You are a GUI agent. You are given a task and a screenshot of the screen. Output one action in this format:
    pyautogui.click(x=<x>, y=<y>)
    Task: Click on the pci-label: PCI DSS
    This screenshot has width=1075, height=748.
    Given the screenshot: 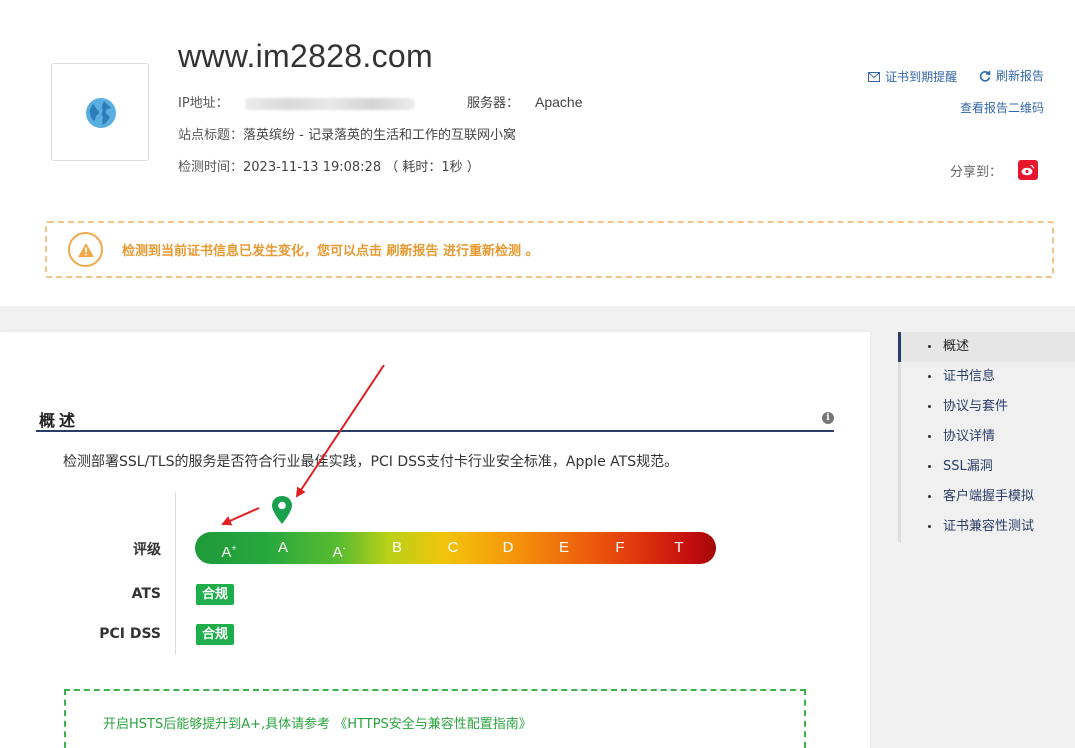 What is the action you would take?
    pyautogui.click(x=130, y=634)
    